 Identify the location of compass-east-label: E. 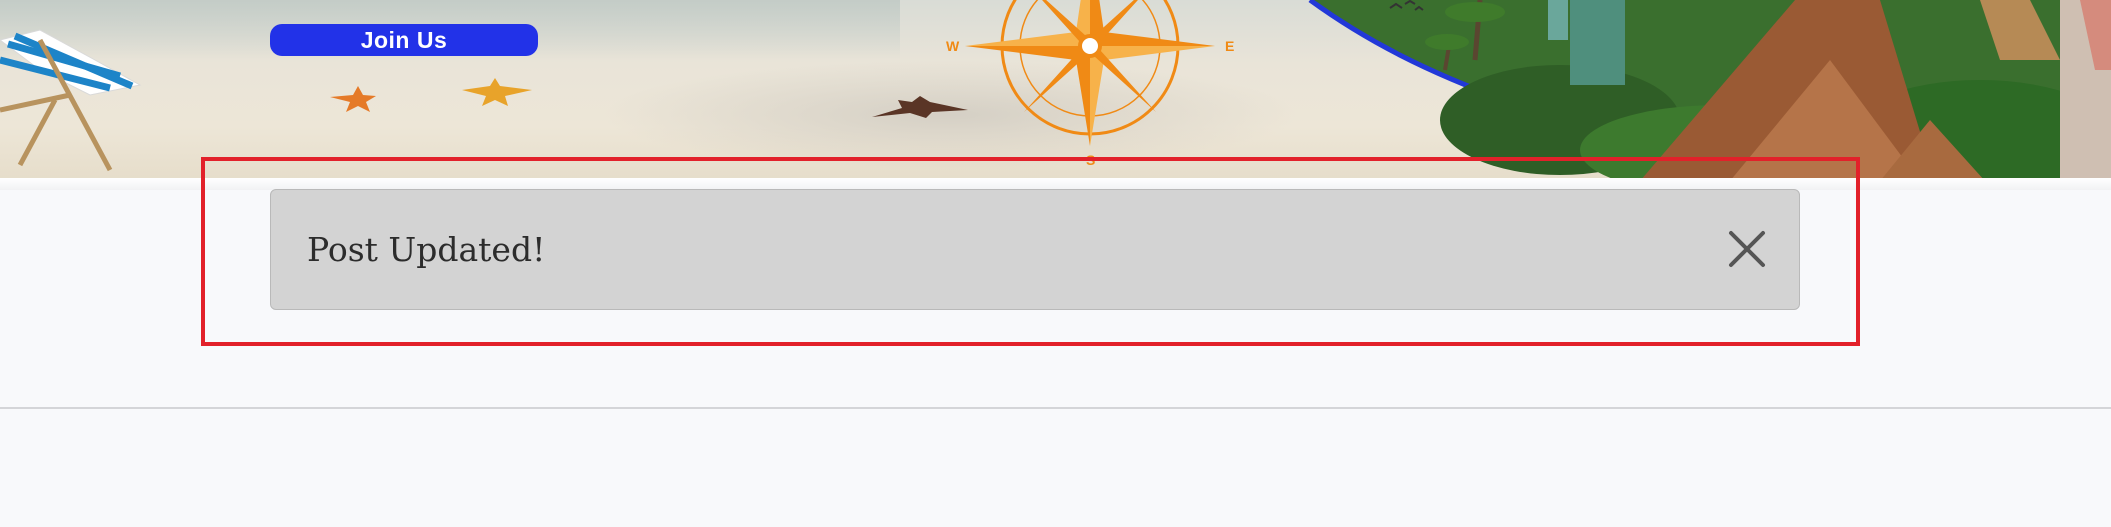
(1230, 46).